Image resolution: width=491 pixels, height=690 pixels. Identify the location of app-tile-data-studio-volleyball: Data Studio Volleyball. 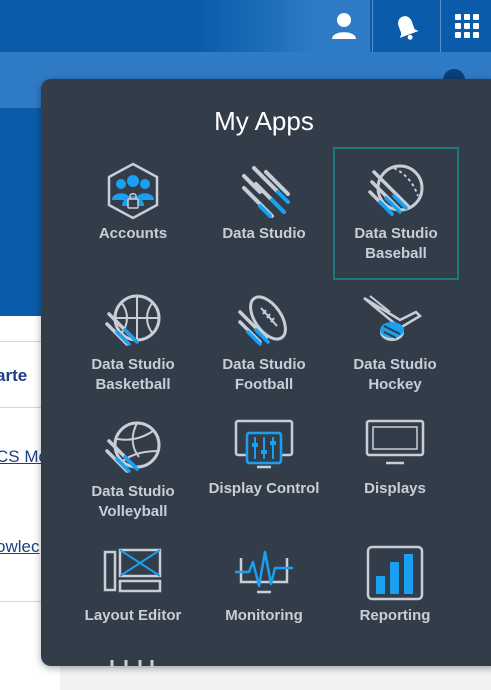
(133, 467).